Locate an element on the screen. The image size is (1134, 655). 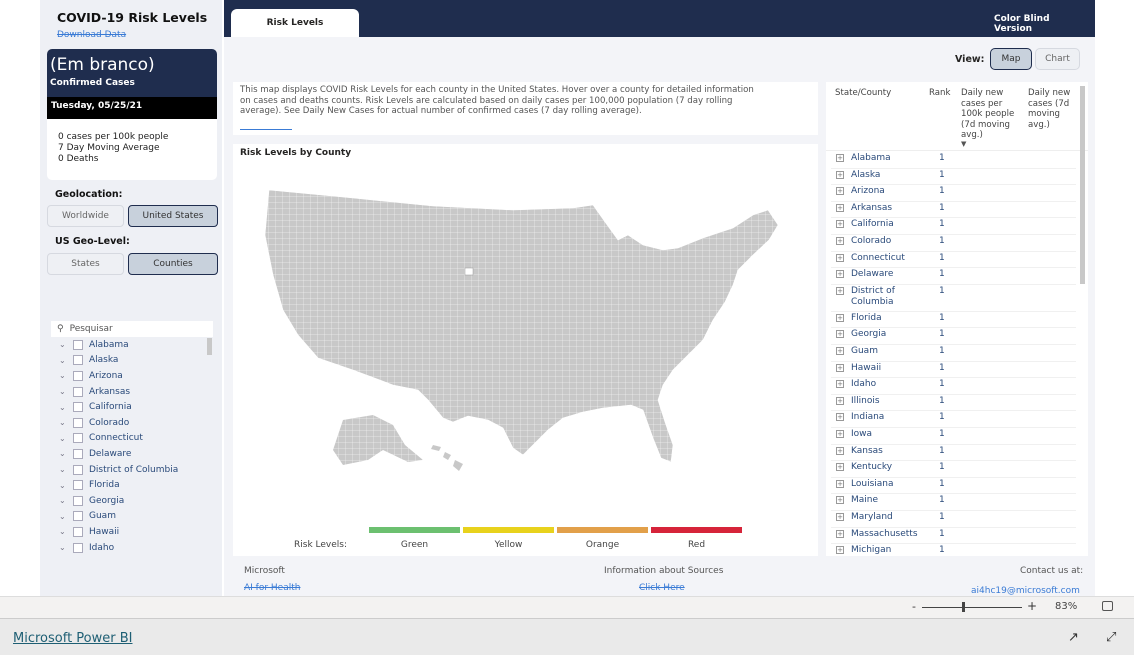
slicer-item: ⌄ District of Columbia is located at coordinates (132, 470).